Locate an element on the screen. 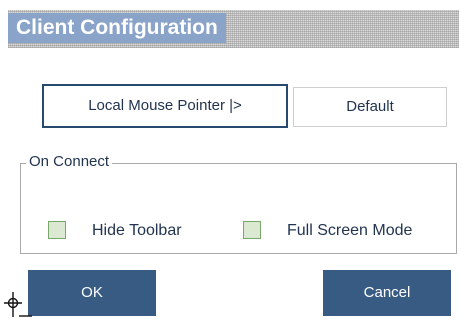  dialog-title: Client Configuration is located at coordinates (117, 28).